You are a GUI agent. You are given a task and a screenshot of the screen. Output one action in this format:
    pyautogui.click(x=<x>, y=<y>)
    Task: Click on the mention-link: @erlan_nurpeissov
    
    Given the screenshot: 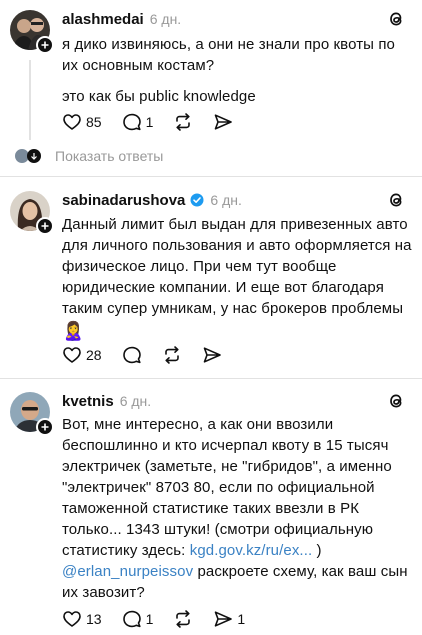 What is the action you would take?
    pyautogui.click(x=127, y=571)
    